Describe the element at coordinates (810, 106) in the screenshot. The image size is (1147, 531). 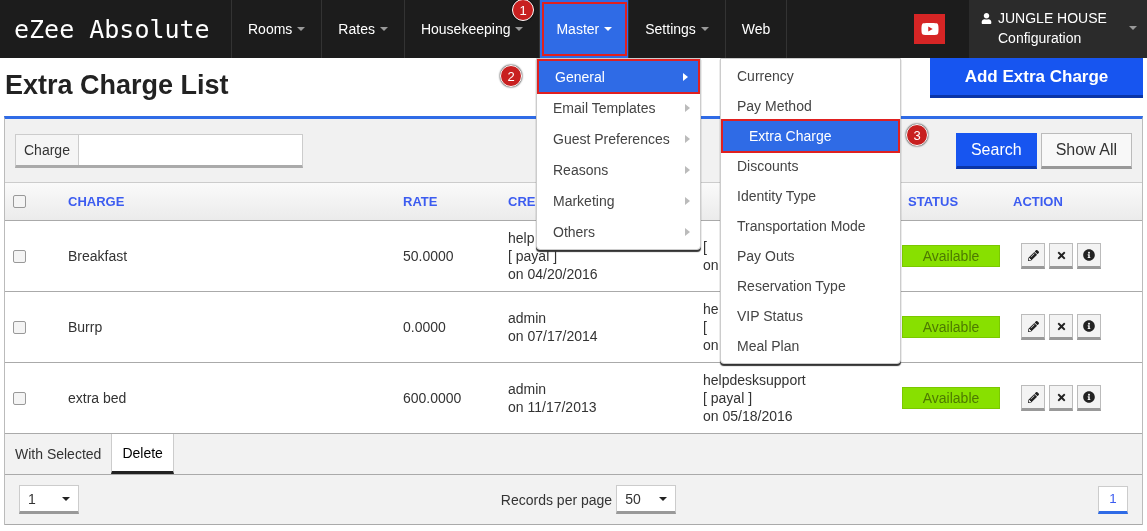
I see `menu-item: Pay Method` at that location.